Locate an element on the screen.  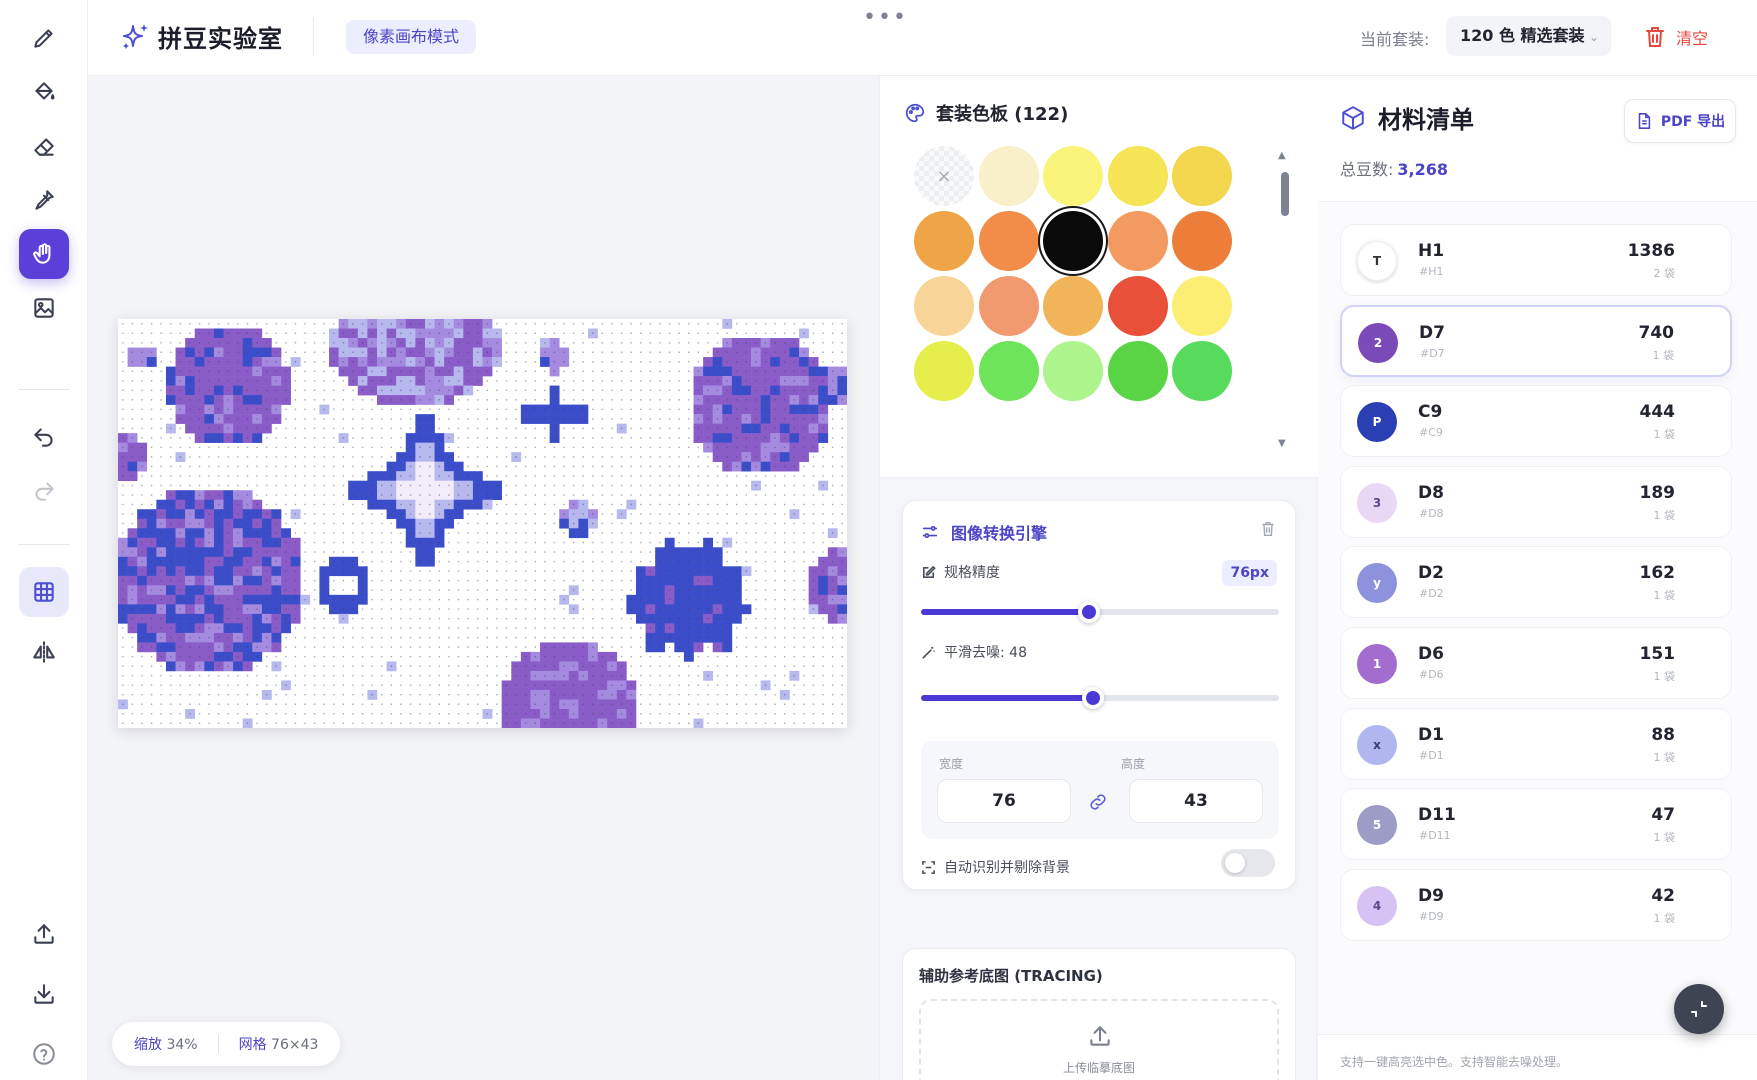
tracing-card: 辅助参考底图 (TRACING) 上传临摹底图 is located at coordinates (1099, 1014).